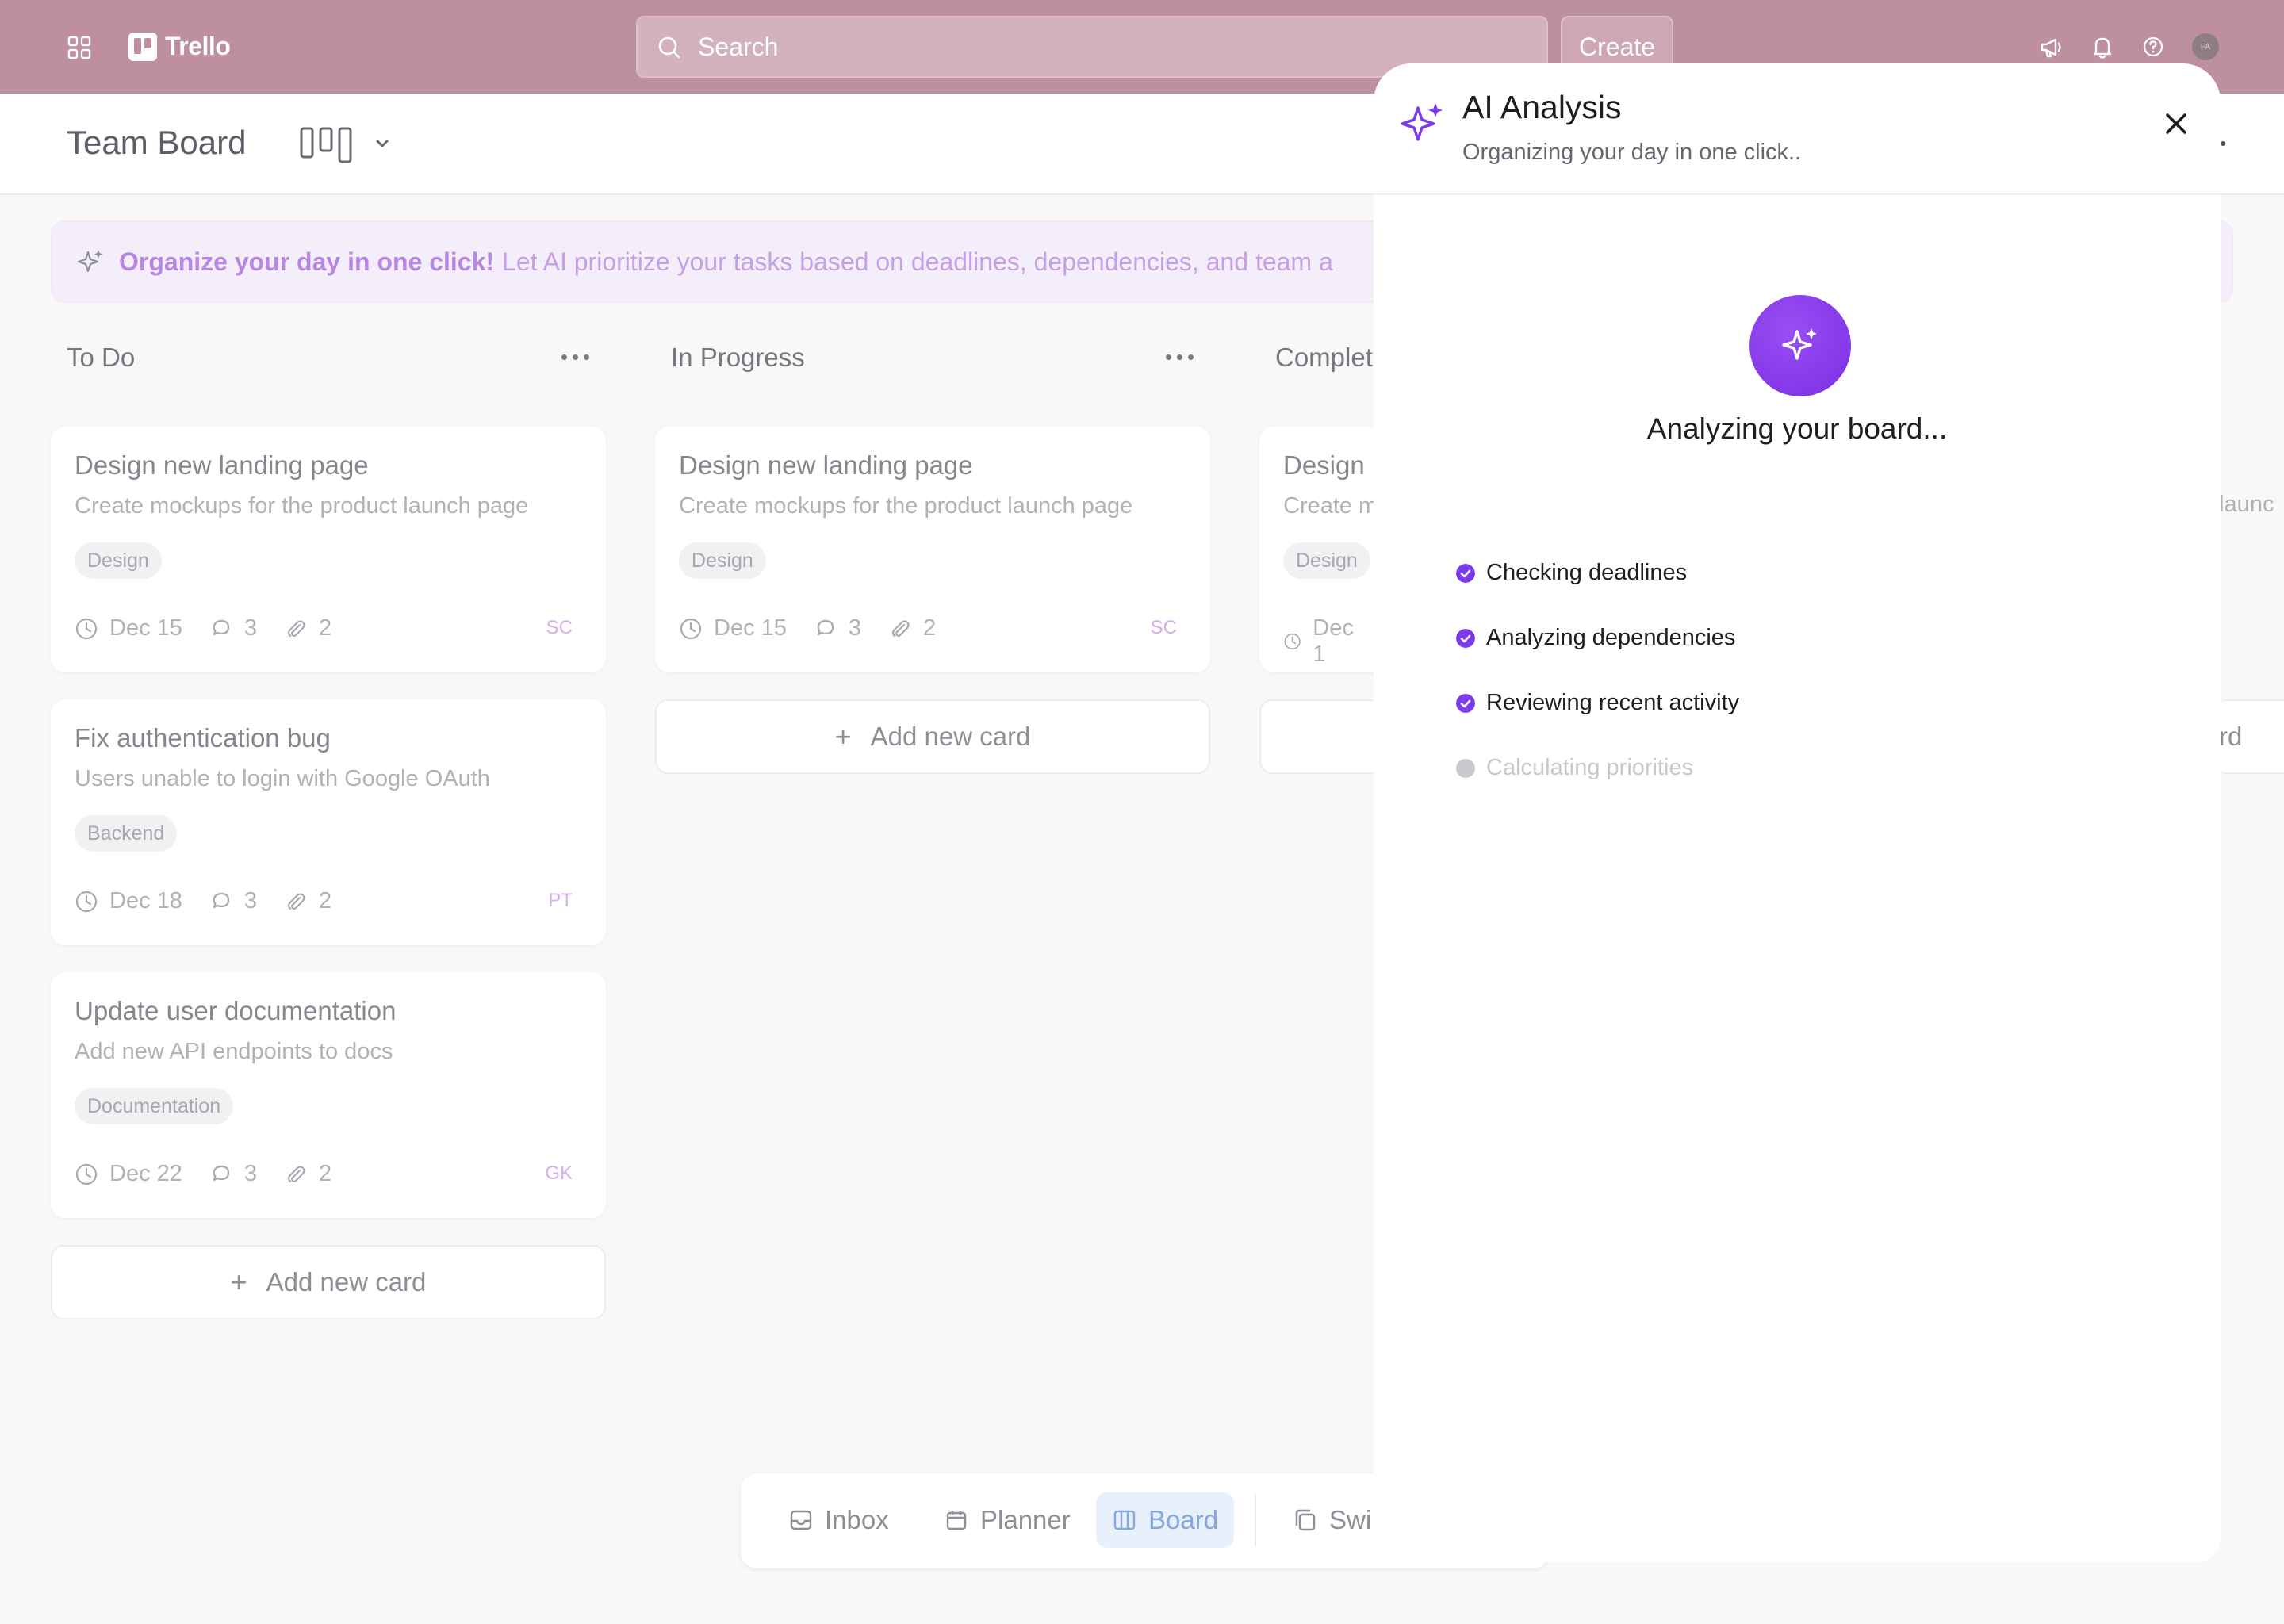  I want to click on brand-name: Trello, so click(198, 46).